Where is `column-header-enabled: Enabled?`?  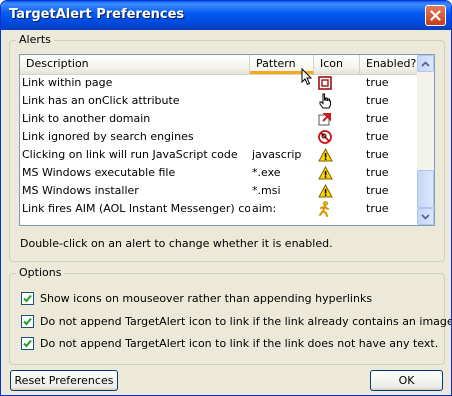 column-header-enabled: Enabled? is located at coordinates (388, 64).